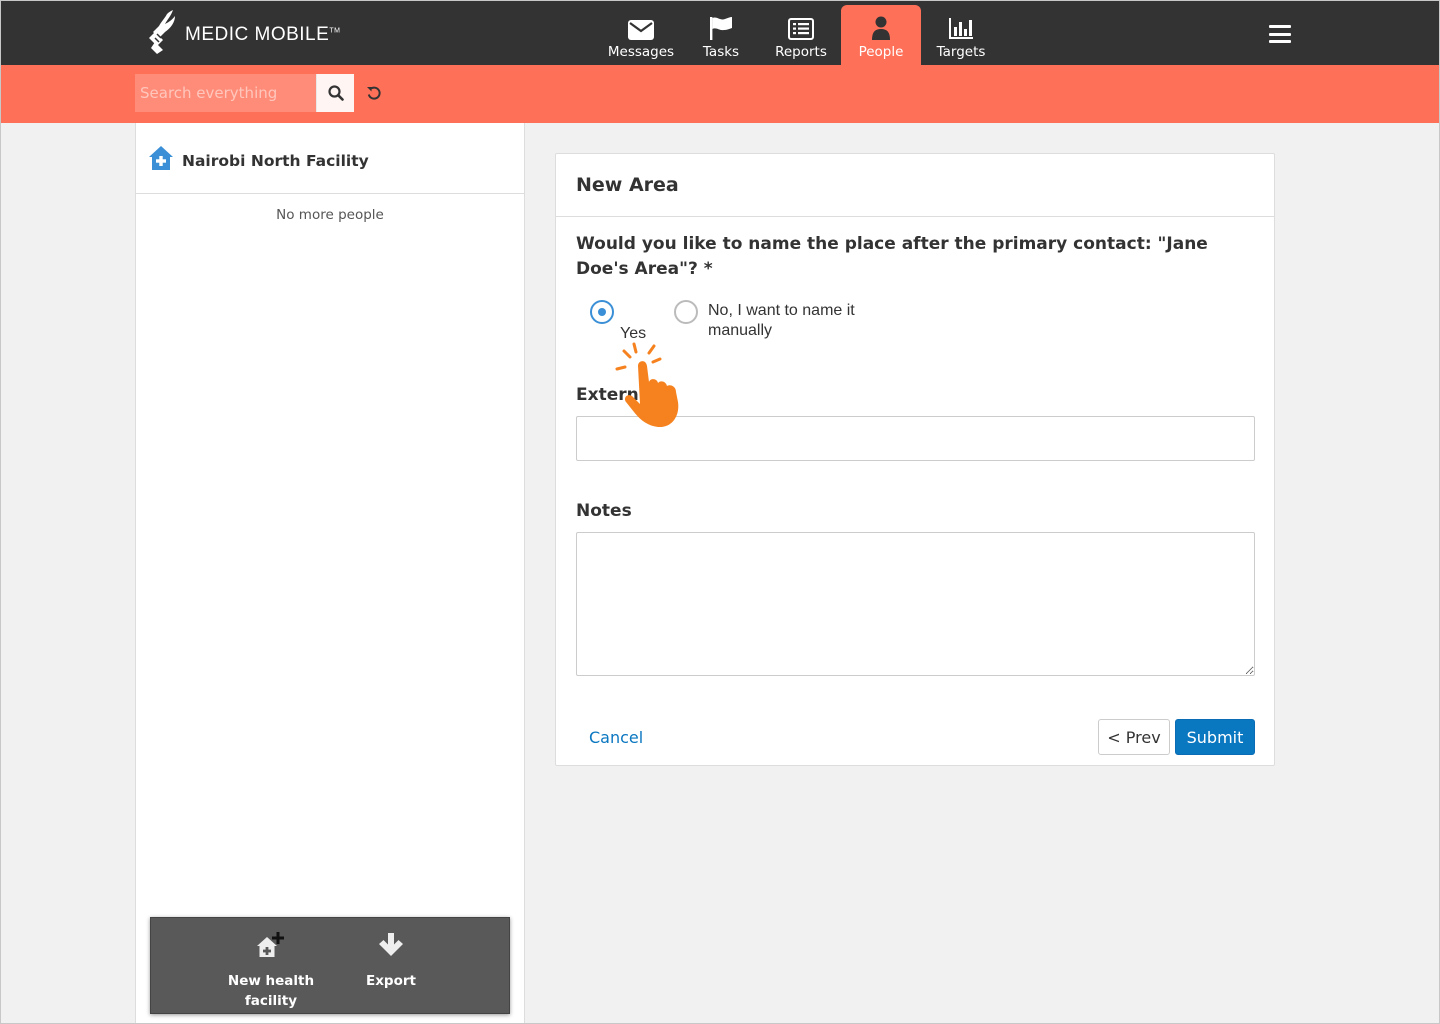  I want to click on health-facility-icon, so click(161, 158).